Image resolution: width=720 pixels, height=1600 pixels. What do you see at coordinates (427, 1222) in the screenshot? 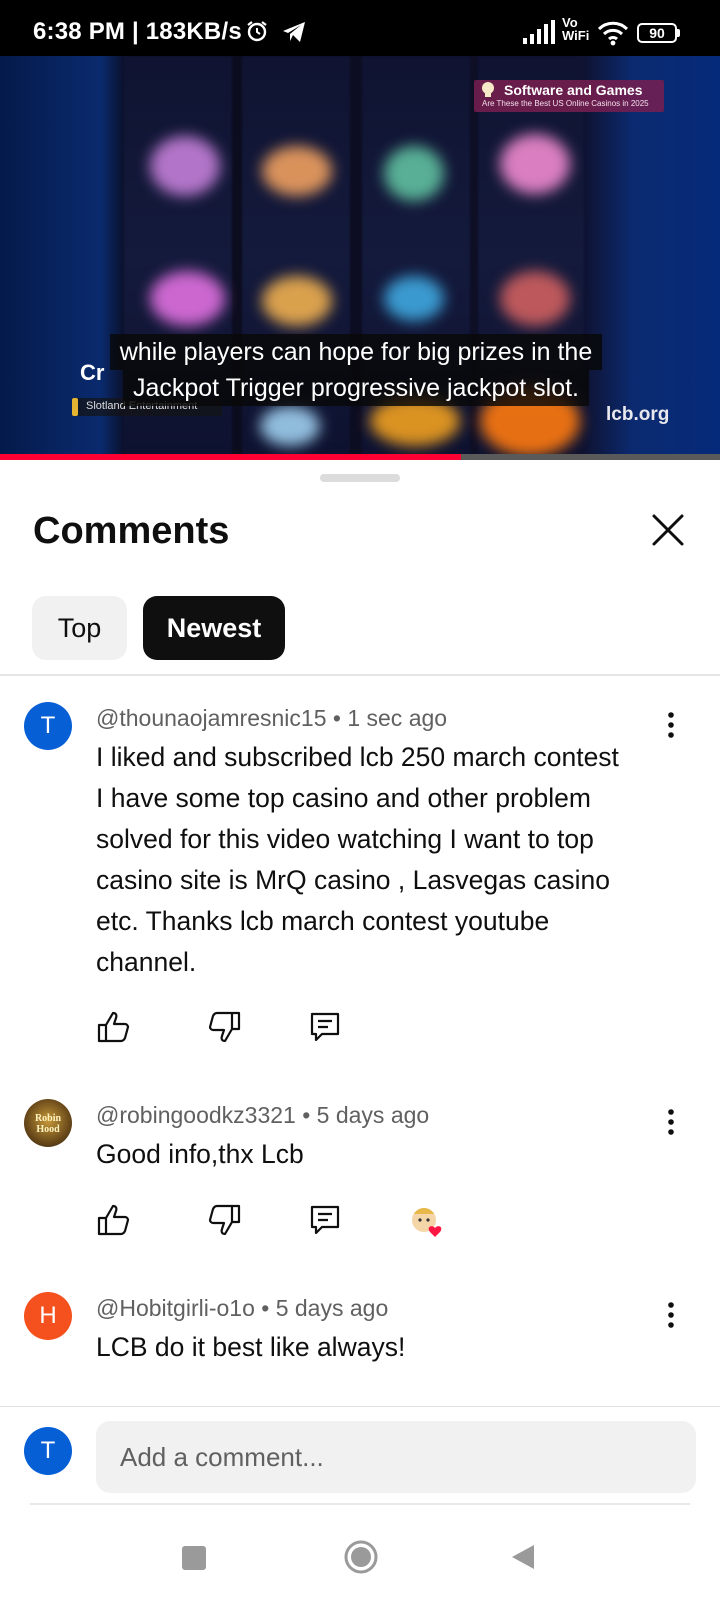
I see `creator-heart-icon` at bounding box center [427, 1222].